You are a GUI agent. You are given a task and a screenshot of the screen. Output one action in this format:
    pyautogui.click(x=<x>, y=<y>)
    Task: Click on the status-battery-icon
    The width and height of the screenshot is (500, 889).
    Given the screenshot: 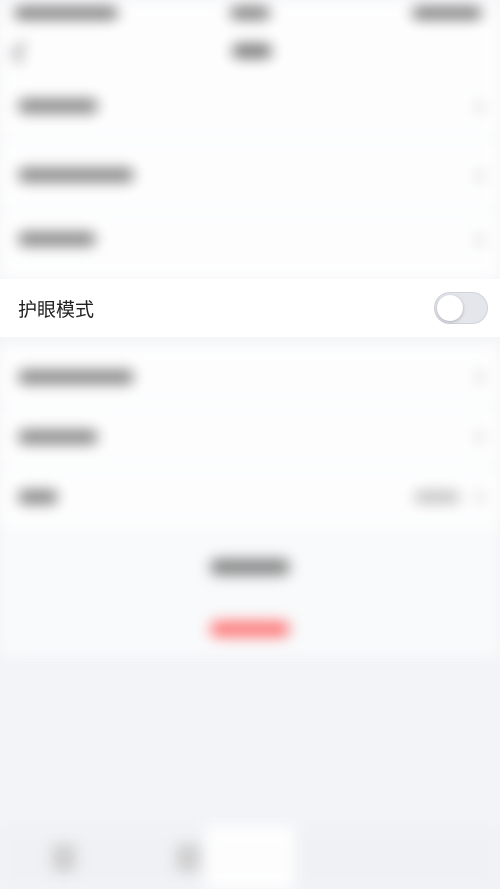 What is the action you would take?
    pyautogui.click(x=447, y=13)
    